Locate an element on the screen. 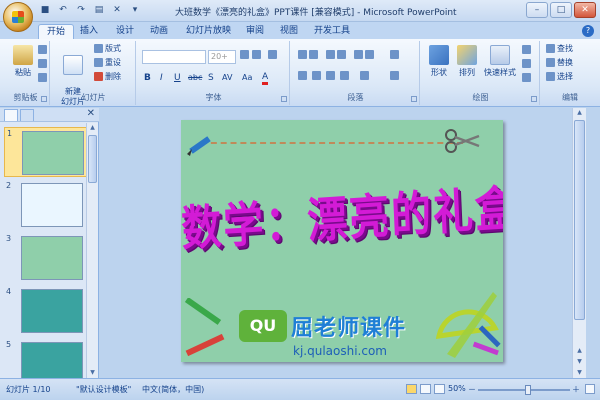  font-launcher is located at coordinates (284, 99).